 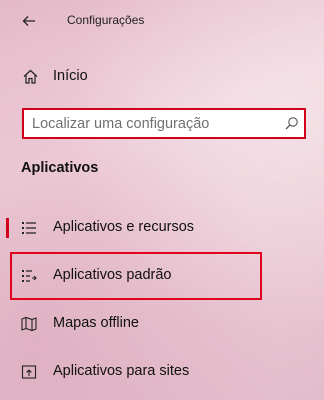 What do you see at coordinates (150, 324) in the screenshot?
I see `nav-offline-maps: Mapas offline` at bounding box center [150, 324].